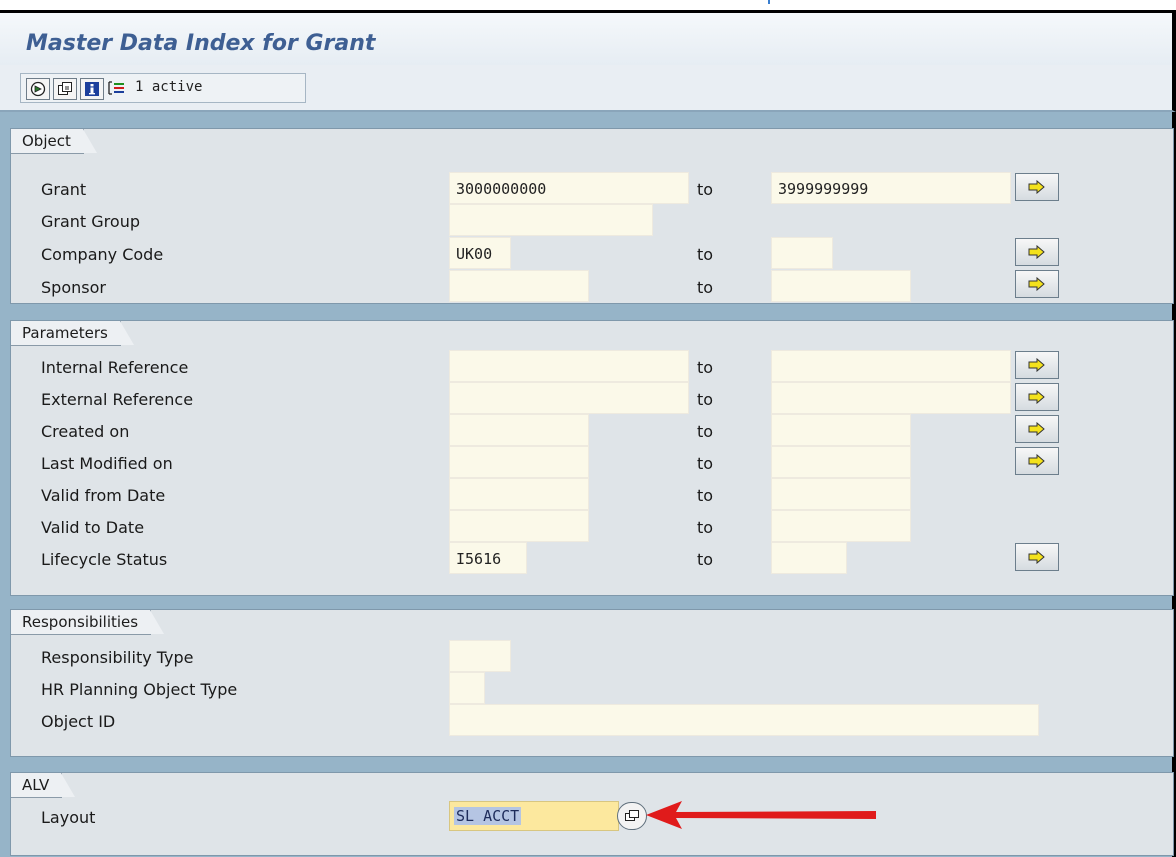 Image resolution: width=1176 pixels, height=857 pixels. What do you see at coordinates (117, 657) in the screenshot?
I see `responsibility-type-label: Responsibility Type` at bounding box center [117, 657].